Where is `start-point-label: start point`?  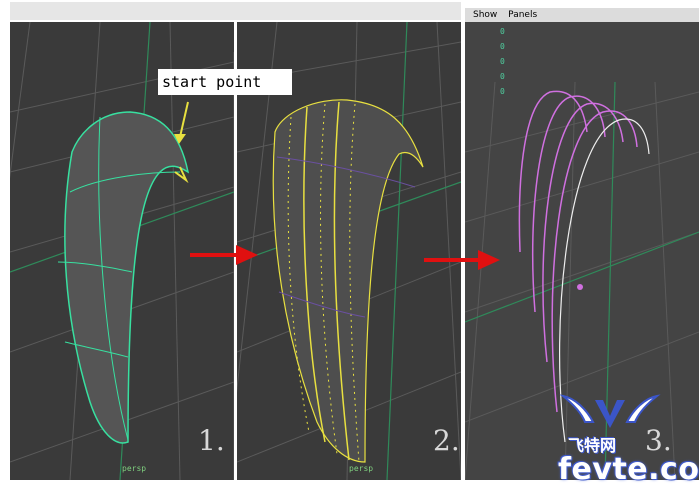 start-point-label: start point is located at coordinates (225, 82).